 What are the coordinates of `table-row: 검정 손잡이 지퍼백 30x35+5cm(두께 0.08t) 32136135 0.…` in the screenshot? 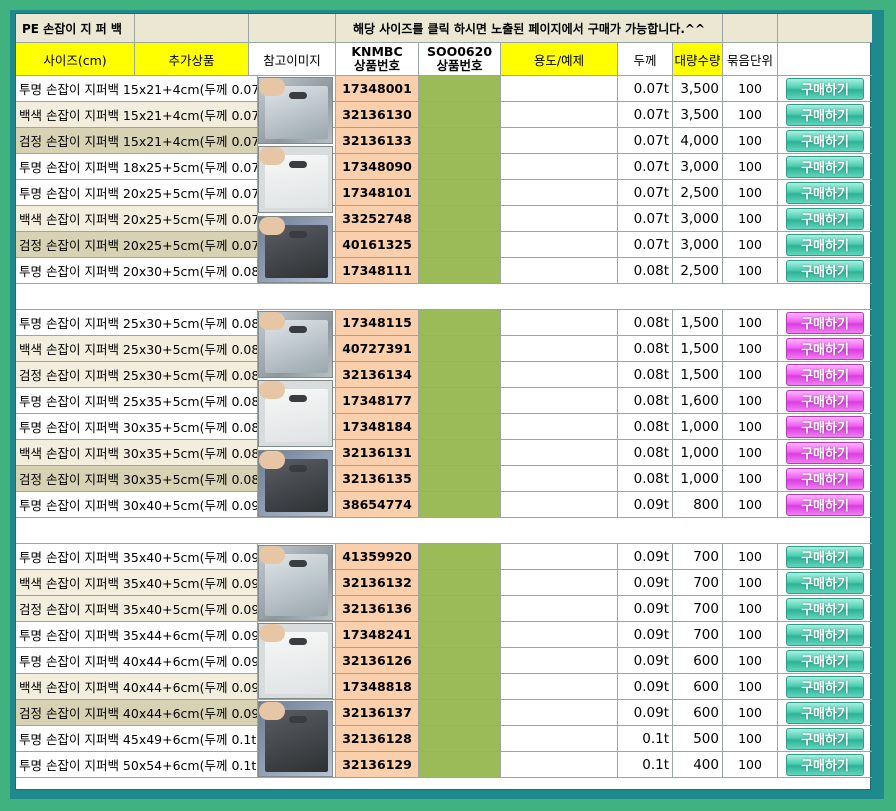 It's located at (444, 479).